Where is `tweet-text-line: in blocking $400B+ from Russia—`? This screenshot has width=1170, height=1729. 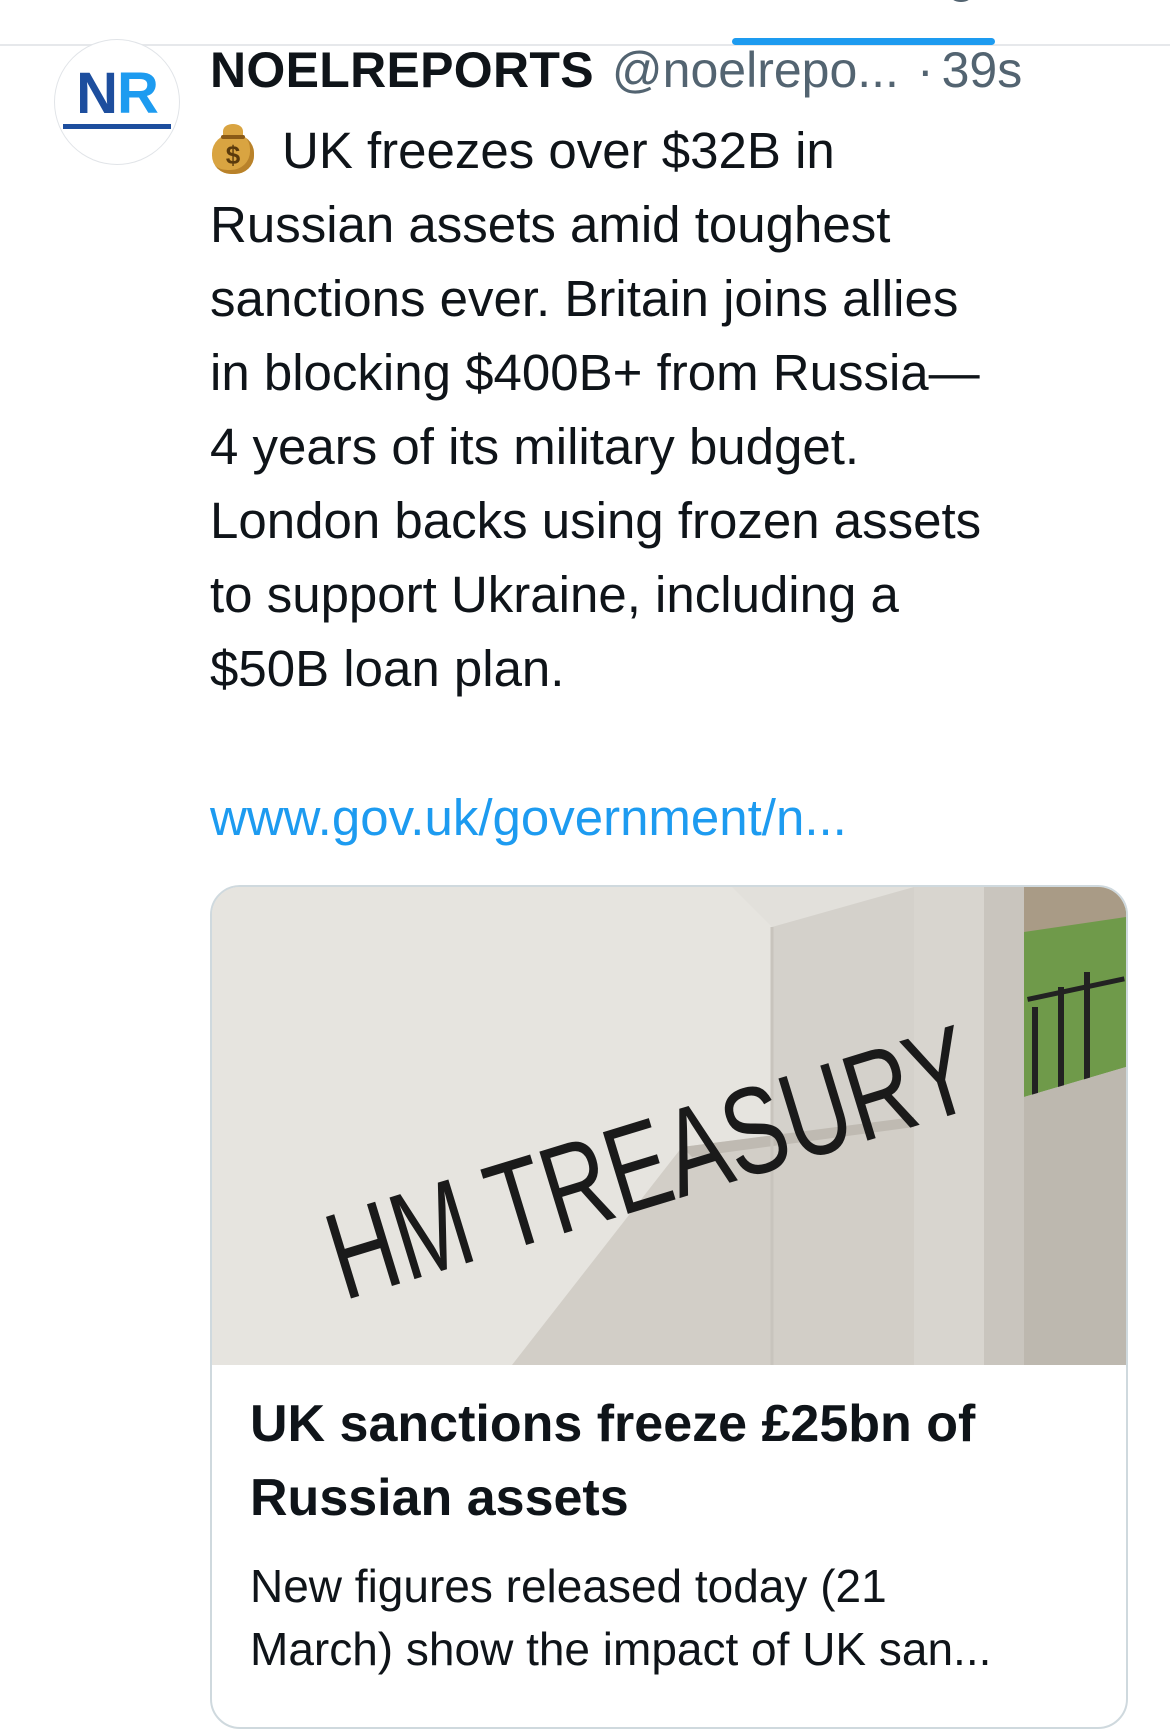
tweet-text-line: in blocking $400B+ from Russia— is located at coordinates (595, 372).